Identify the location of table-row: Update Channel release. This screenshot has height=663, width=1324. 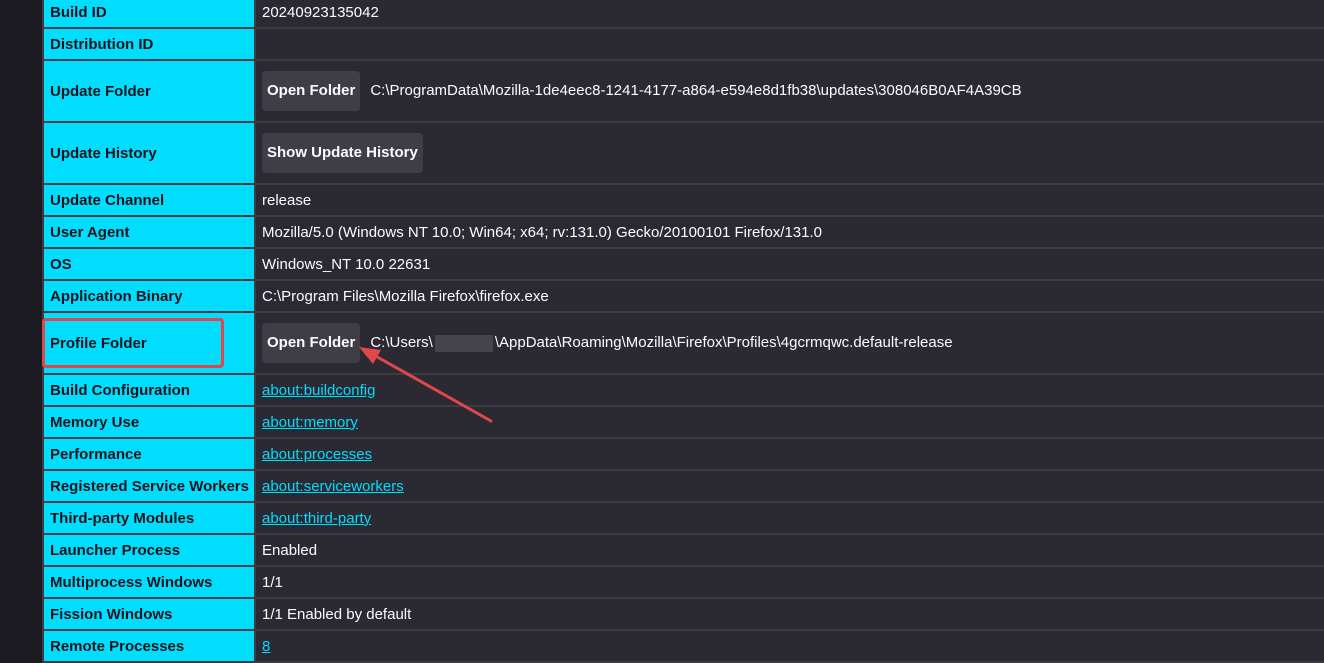
(683, 200).